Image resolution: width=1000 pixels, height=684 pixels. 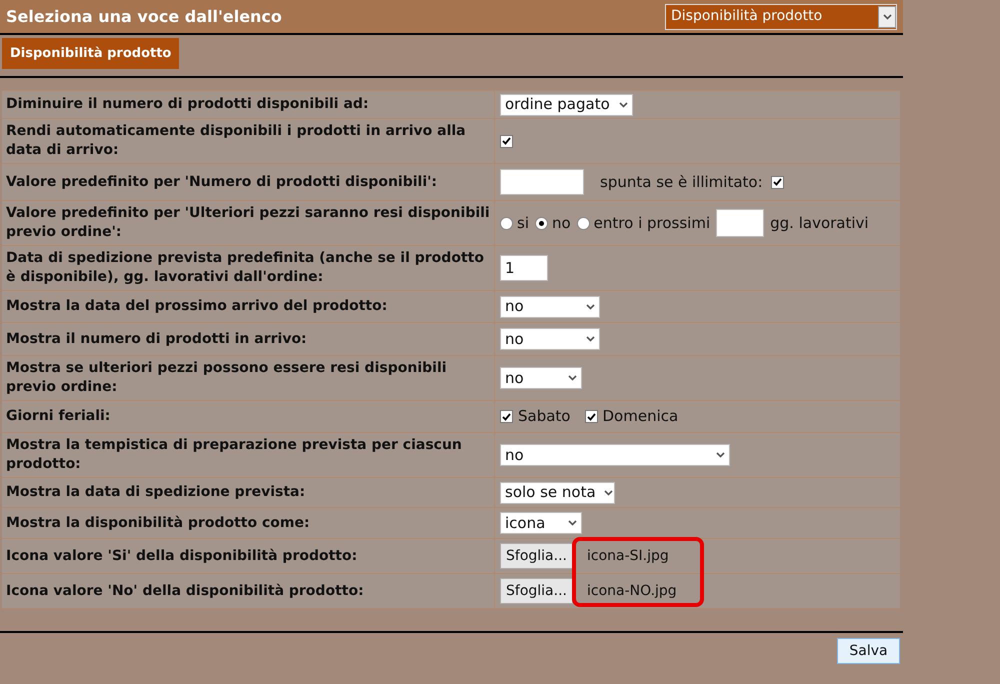 I want to click on save-button: Salva, so click(x=868, y=651).